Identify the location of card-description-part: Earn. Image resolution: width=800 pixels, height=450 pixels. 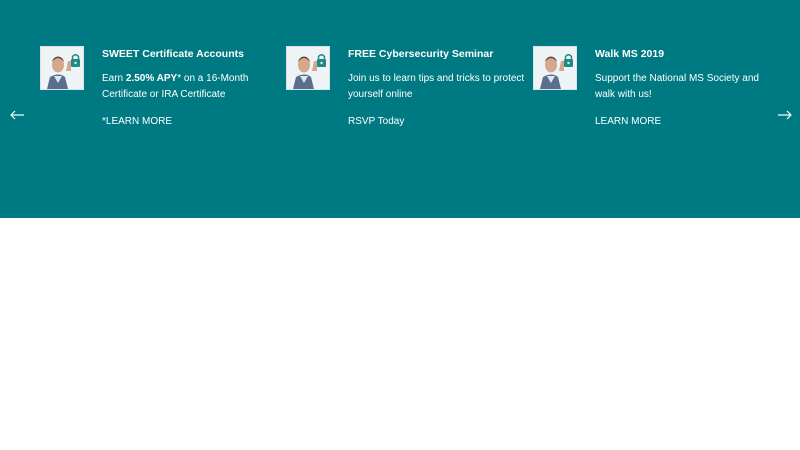
(114, 78).